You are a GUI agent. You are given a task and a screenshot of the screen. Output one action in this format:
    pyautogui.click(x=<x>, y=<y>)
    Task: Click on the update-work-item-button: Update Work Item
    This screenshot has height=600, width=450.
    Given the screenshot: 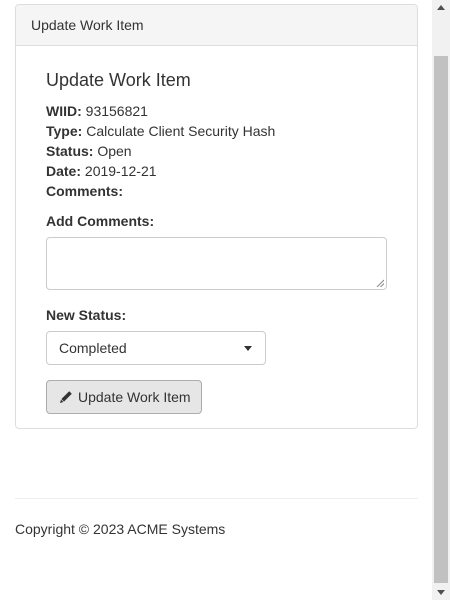 What is the action you would take?
    pyautogui.click(x=124, y=397)
    